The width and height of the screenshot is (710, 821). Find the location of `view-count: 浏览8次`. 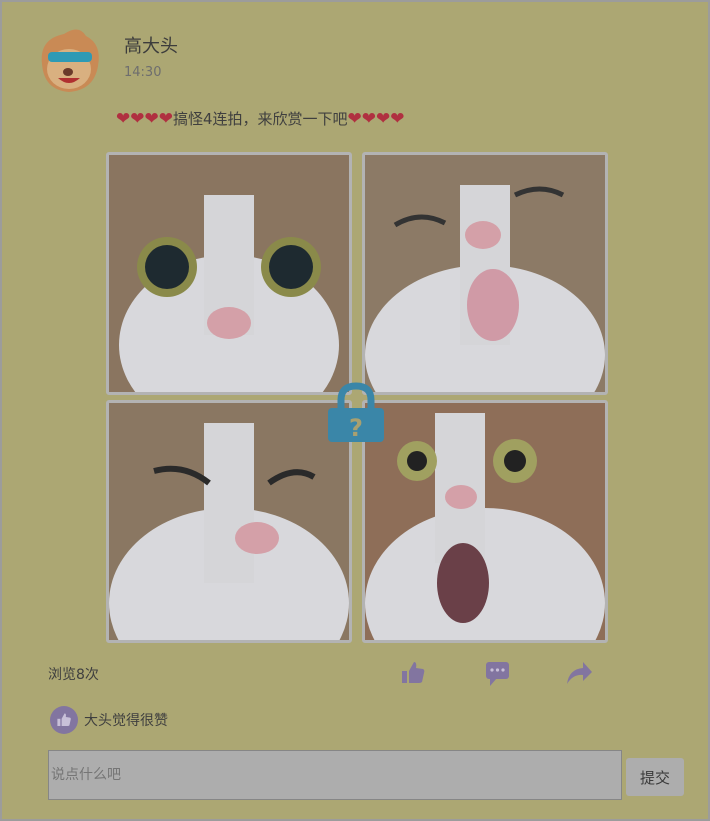

view-count: 浏览8次 is located at coordinates (73, 675).